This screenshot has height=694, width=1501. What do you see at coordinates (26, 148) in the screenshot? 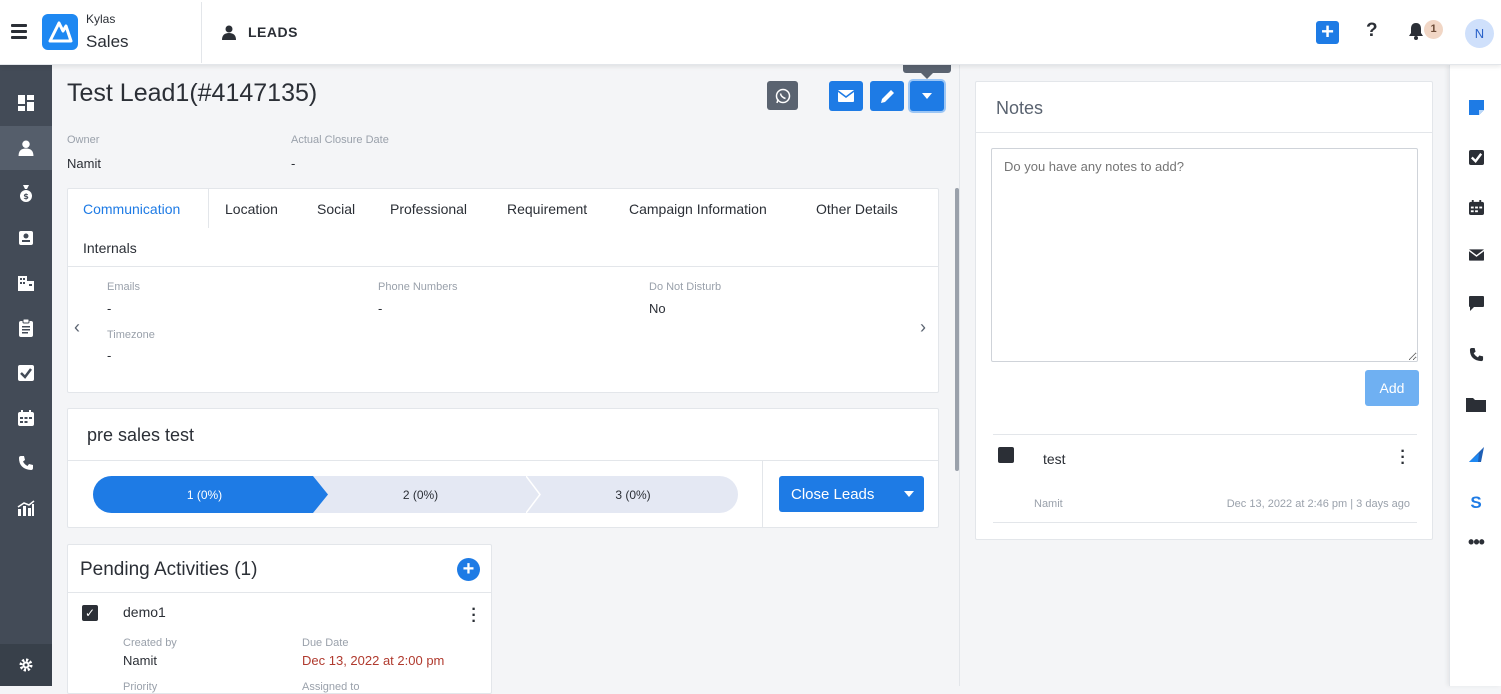
I see `leads-icon` at bounding box center [26, 148].